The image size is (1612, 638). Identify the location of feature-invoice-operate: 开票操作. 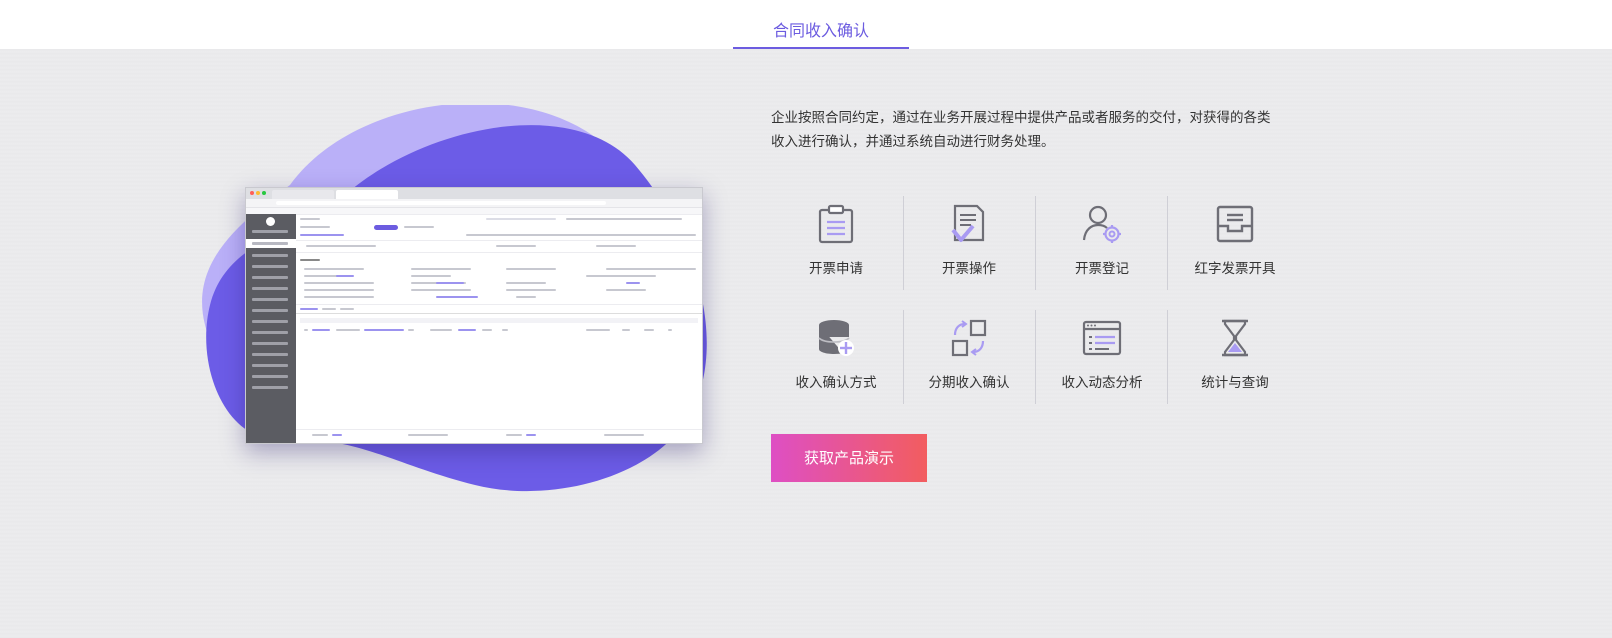
(969, 243).